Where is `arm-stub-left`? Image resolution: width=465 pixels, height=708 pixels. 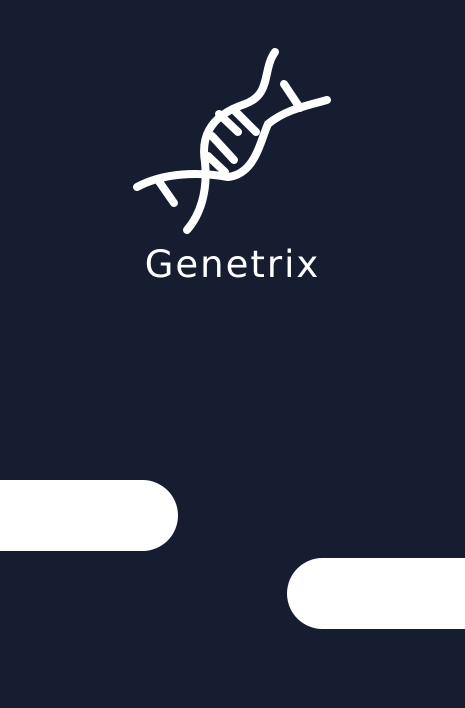 arm-stub-left is located at coordinates (166, 191).